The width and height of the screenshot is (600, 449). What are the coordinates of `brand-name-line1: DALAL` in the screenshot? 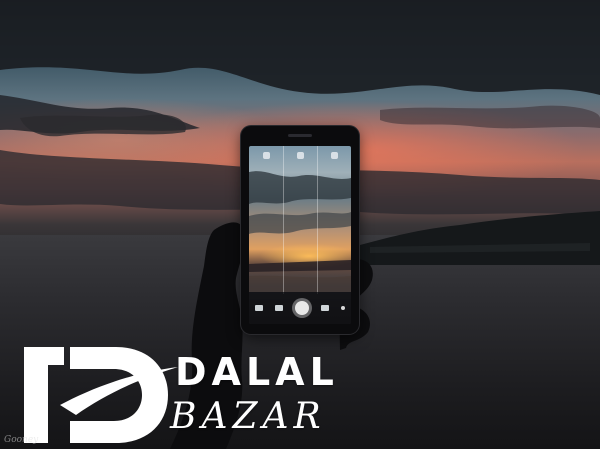 It's located at (257, 372).